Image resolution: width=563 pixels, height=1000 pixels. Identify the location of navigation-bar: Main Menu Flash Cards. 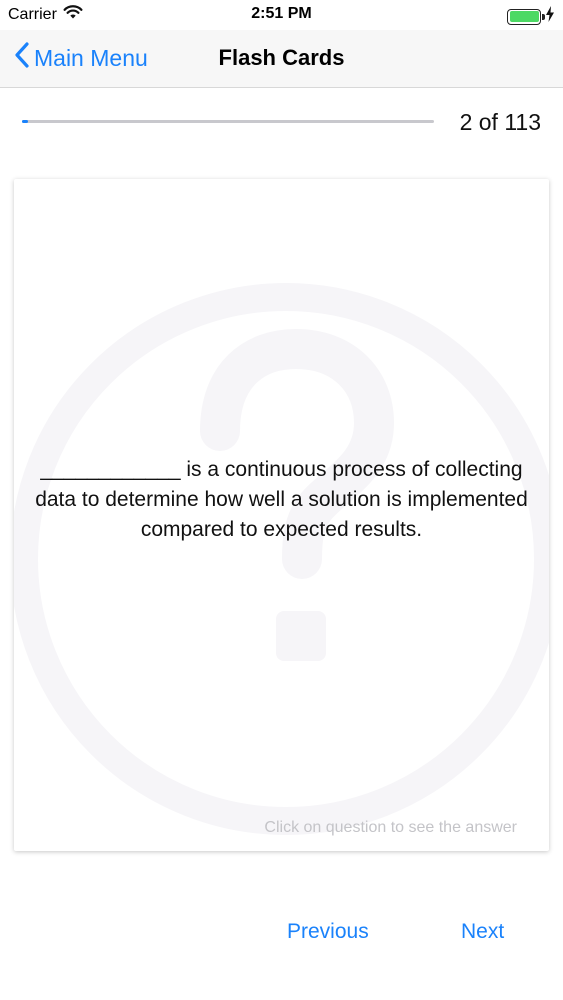
(281, 59).